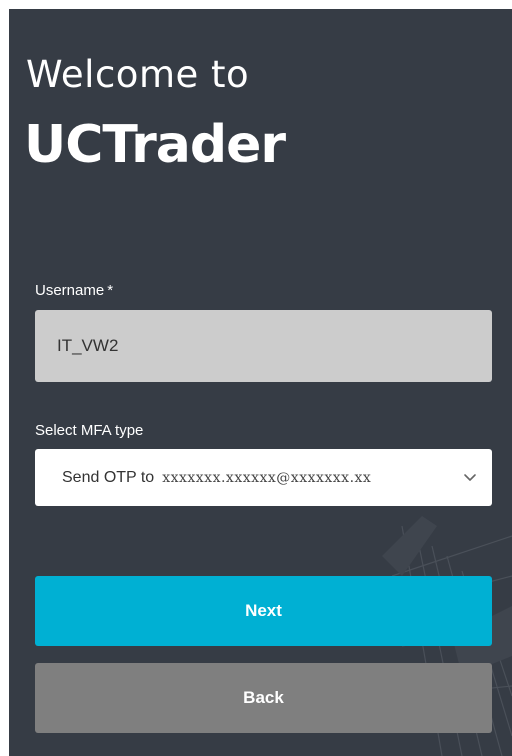  Describe the element at coordinates (88, 345) in the screenshot. I see `username-value: IT_VW2` at that location.